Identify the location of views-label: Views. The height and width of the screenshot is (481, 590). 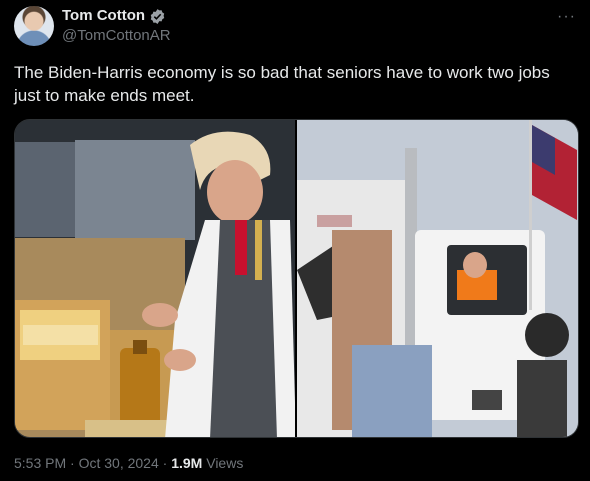
(224, 463).